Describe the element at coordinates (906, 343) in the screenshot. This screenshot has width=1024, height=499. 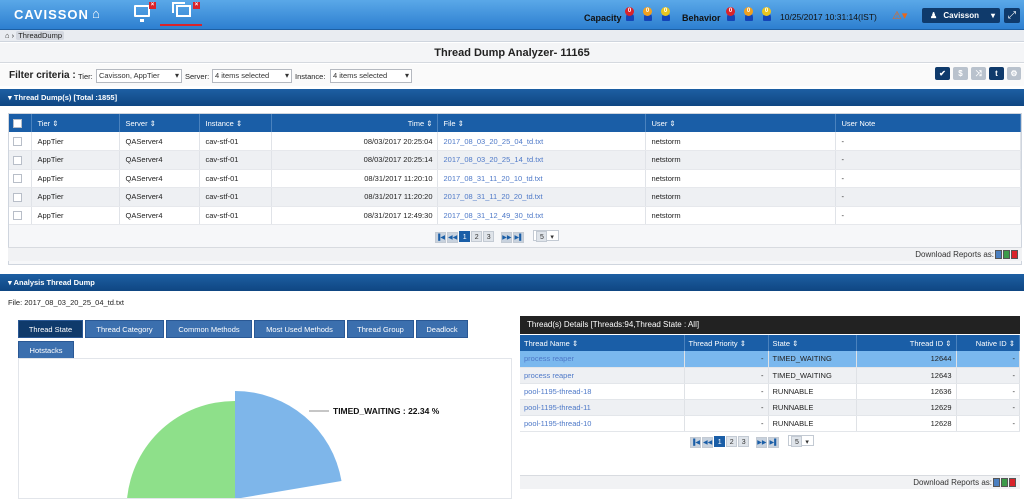
I see `column-header: Thread ID ⇕` at that location.